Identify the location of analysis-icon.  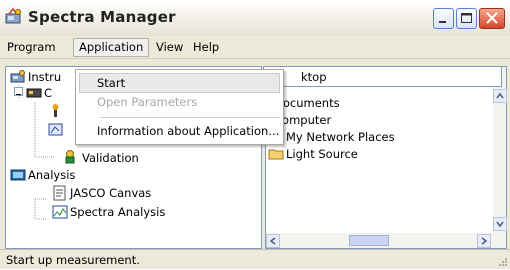
(18, 175).